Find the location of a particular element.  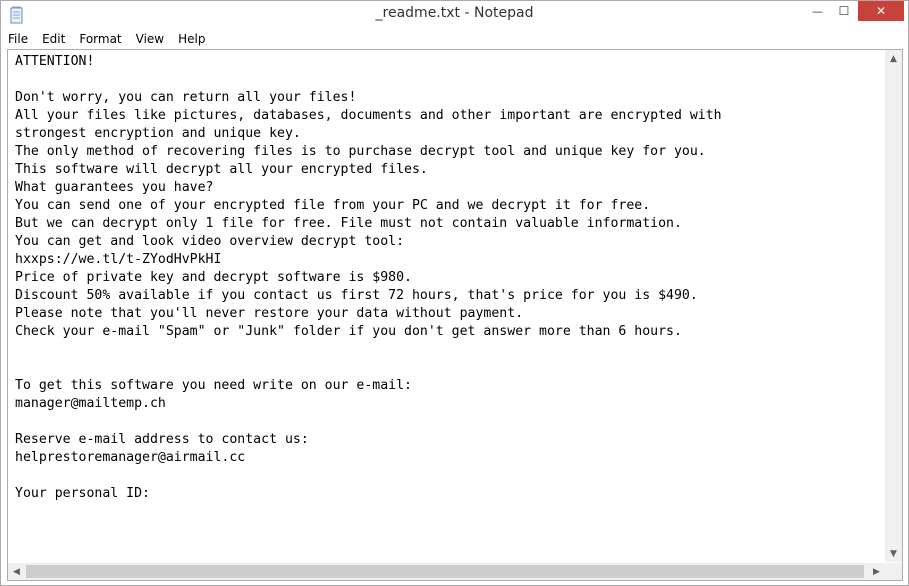

horizontal-scrollbar: ◀ ▶ is located at coordinates (446, 571).